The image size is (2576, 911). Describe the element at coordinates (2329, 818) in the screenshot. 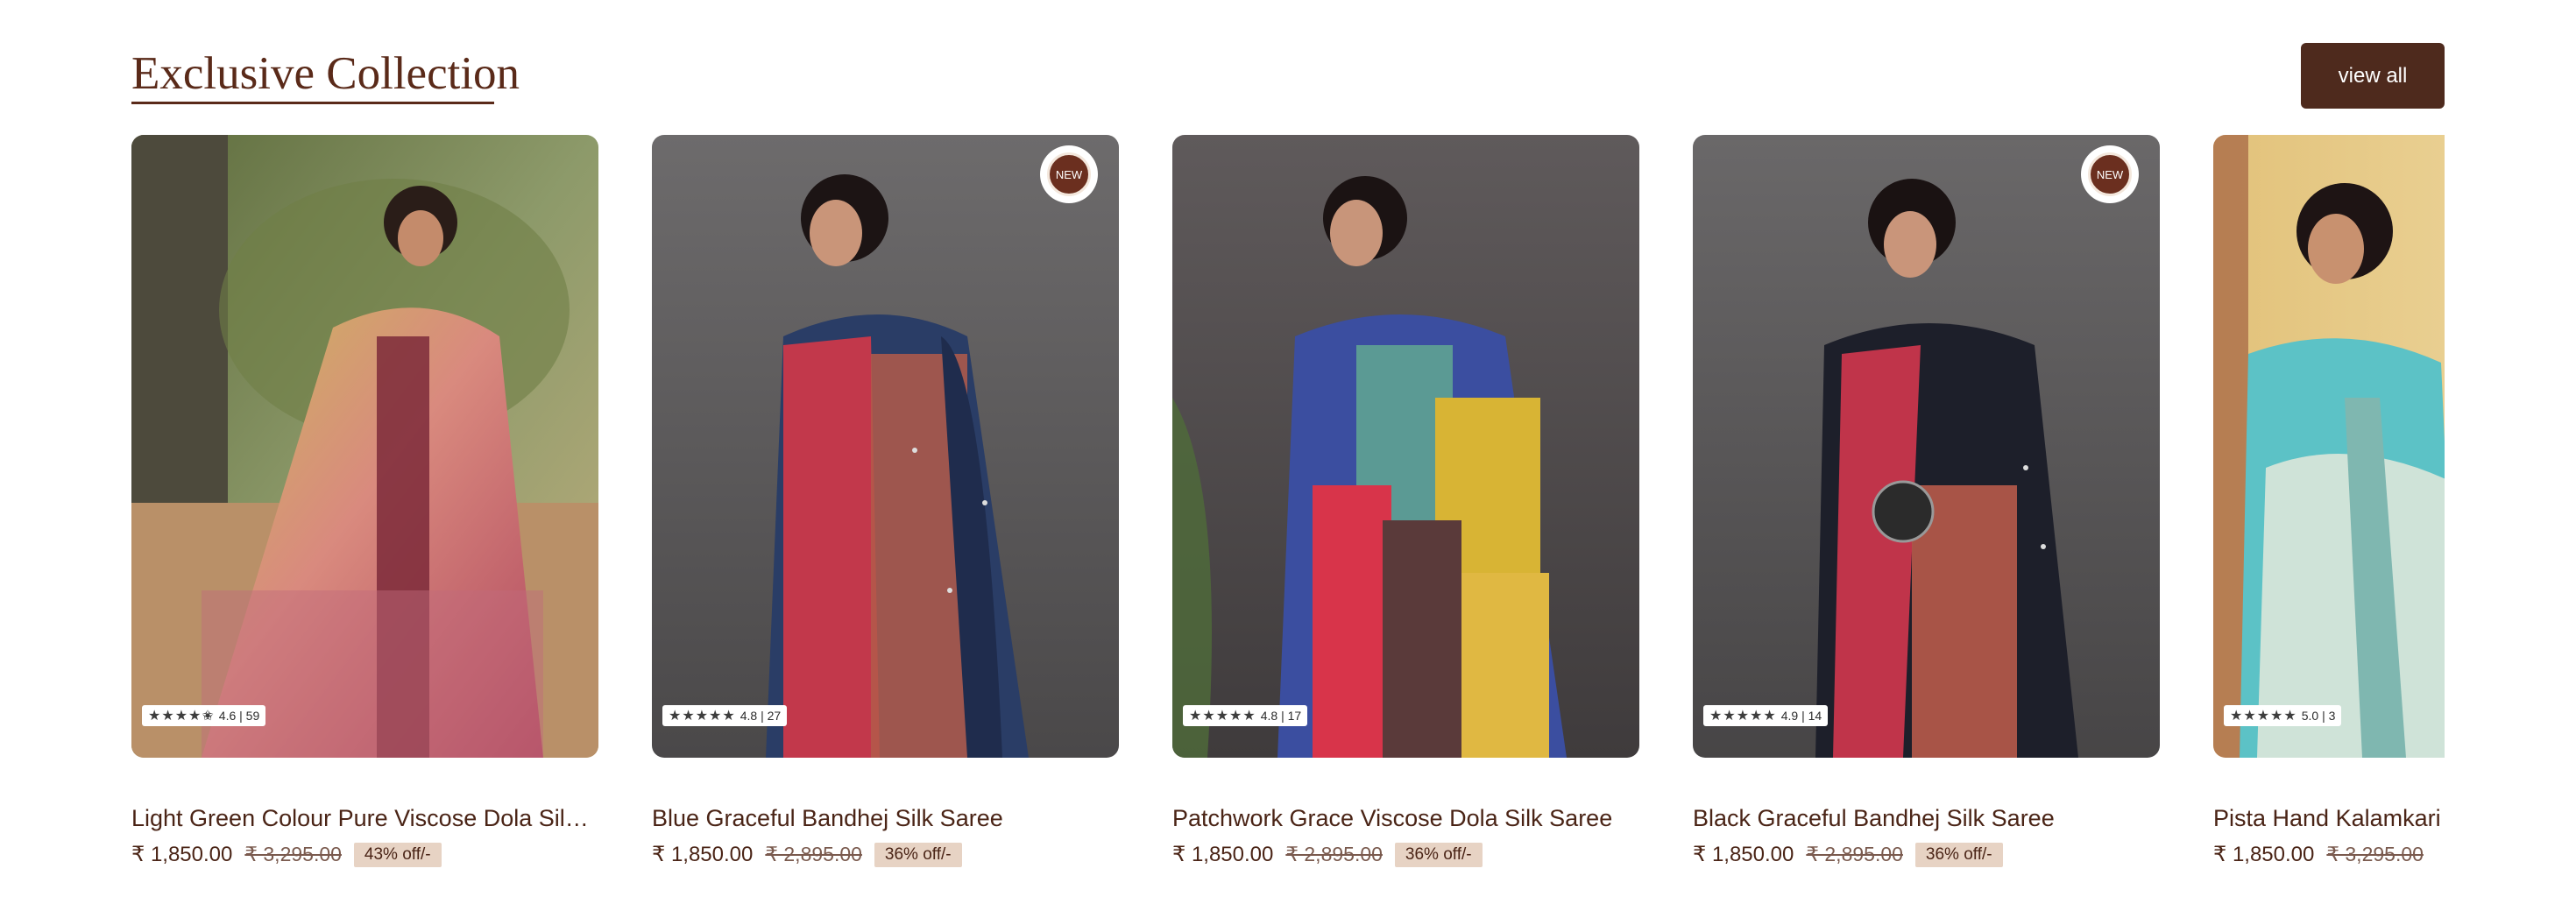

I see `product-name: Pista Hand Kalamkari Pure Viscose Saree` at that location.